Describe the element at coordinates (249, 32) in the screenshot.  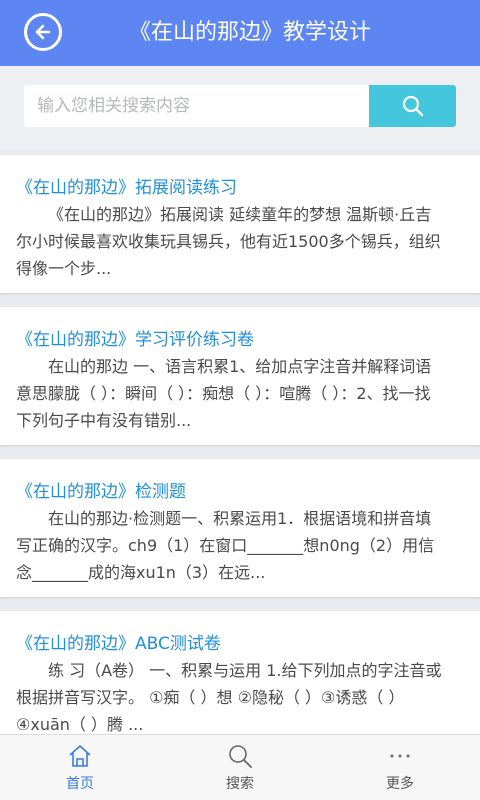
I see `page-title: 《在山的那边》教学设计` at that location.